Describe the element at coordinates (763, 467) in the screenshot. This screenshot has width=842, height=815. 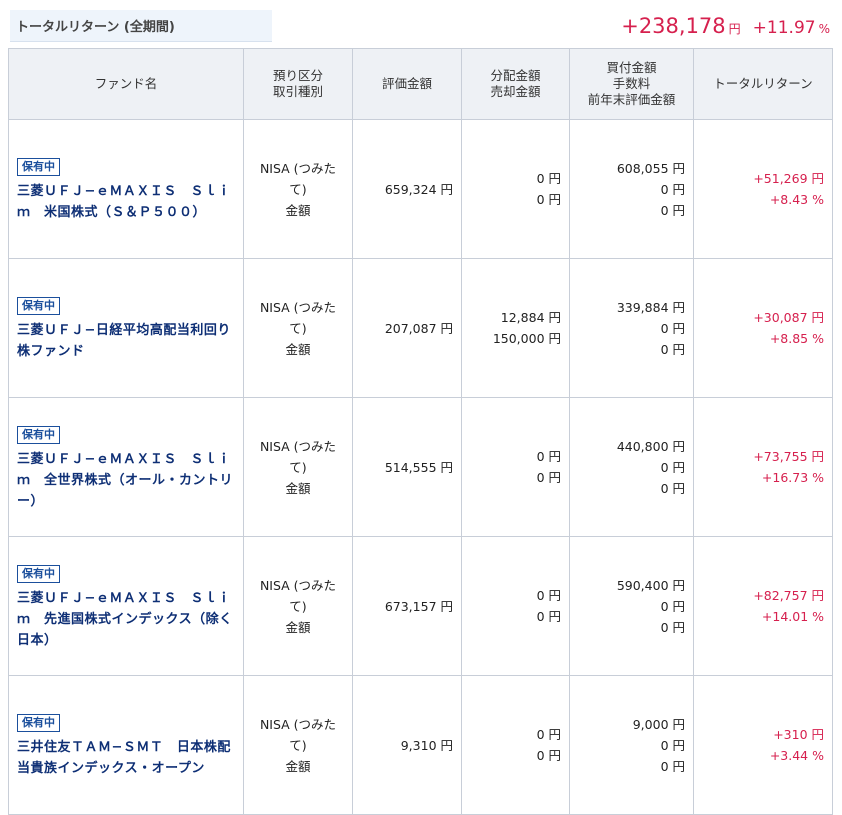
I see `total-return-cell: +73,755 円 +16.73 %` at that location.